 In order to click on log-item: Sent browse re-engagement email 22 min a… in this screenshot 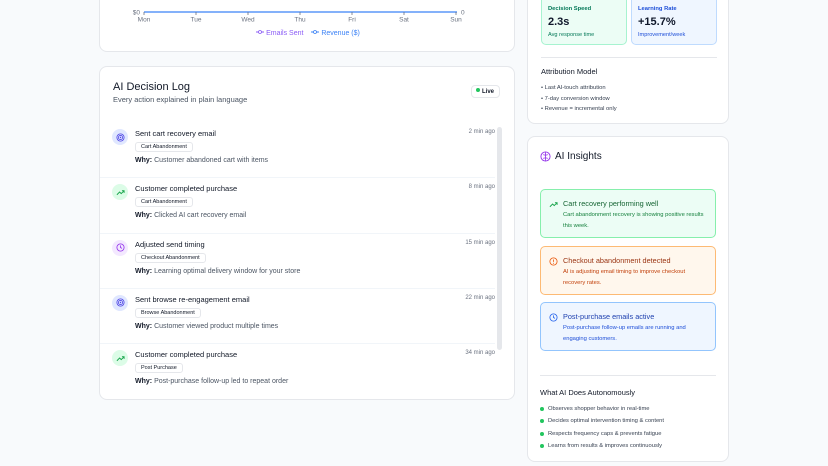, I will do `click(297, 317)`.